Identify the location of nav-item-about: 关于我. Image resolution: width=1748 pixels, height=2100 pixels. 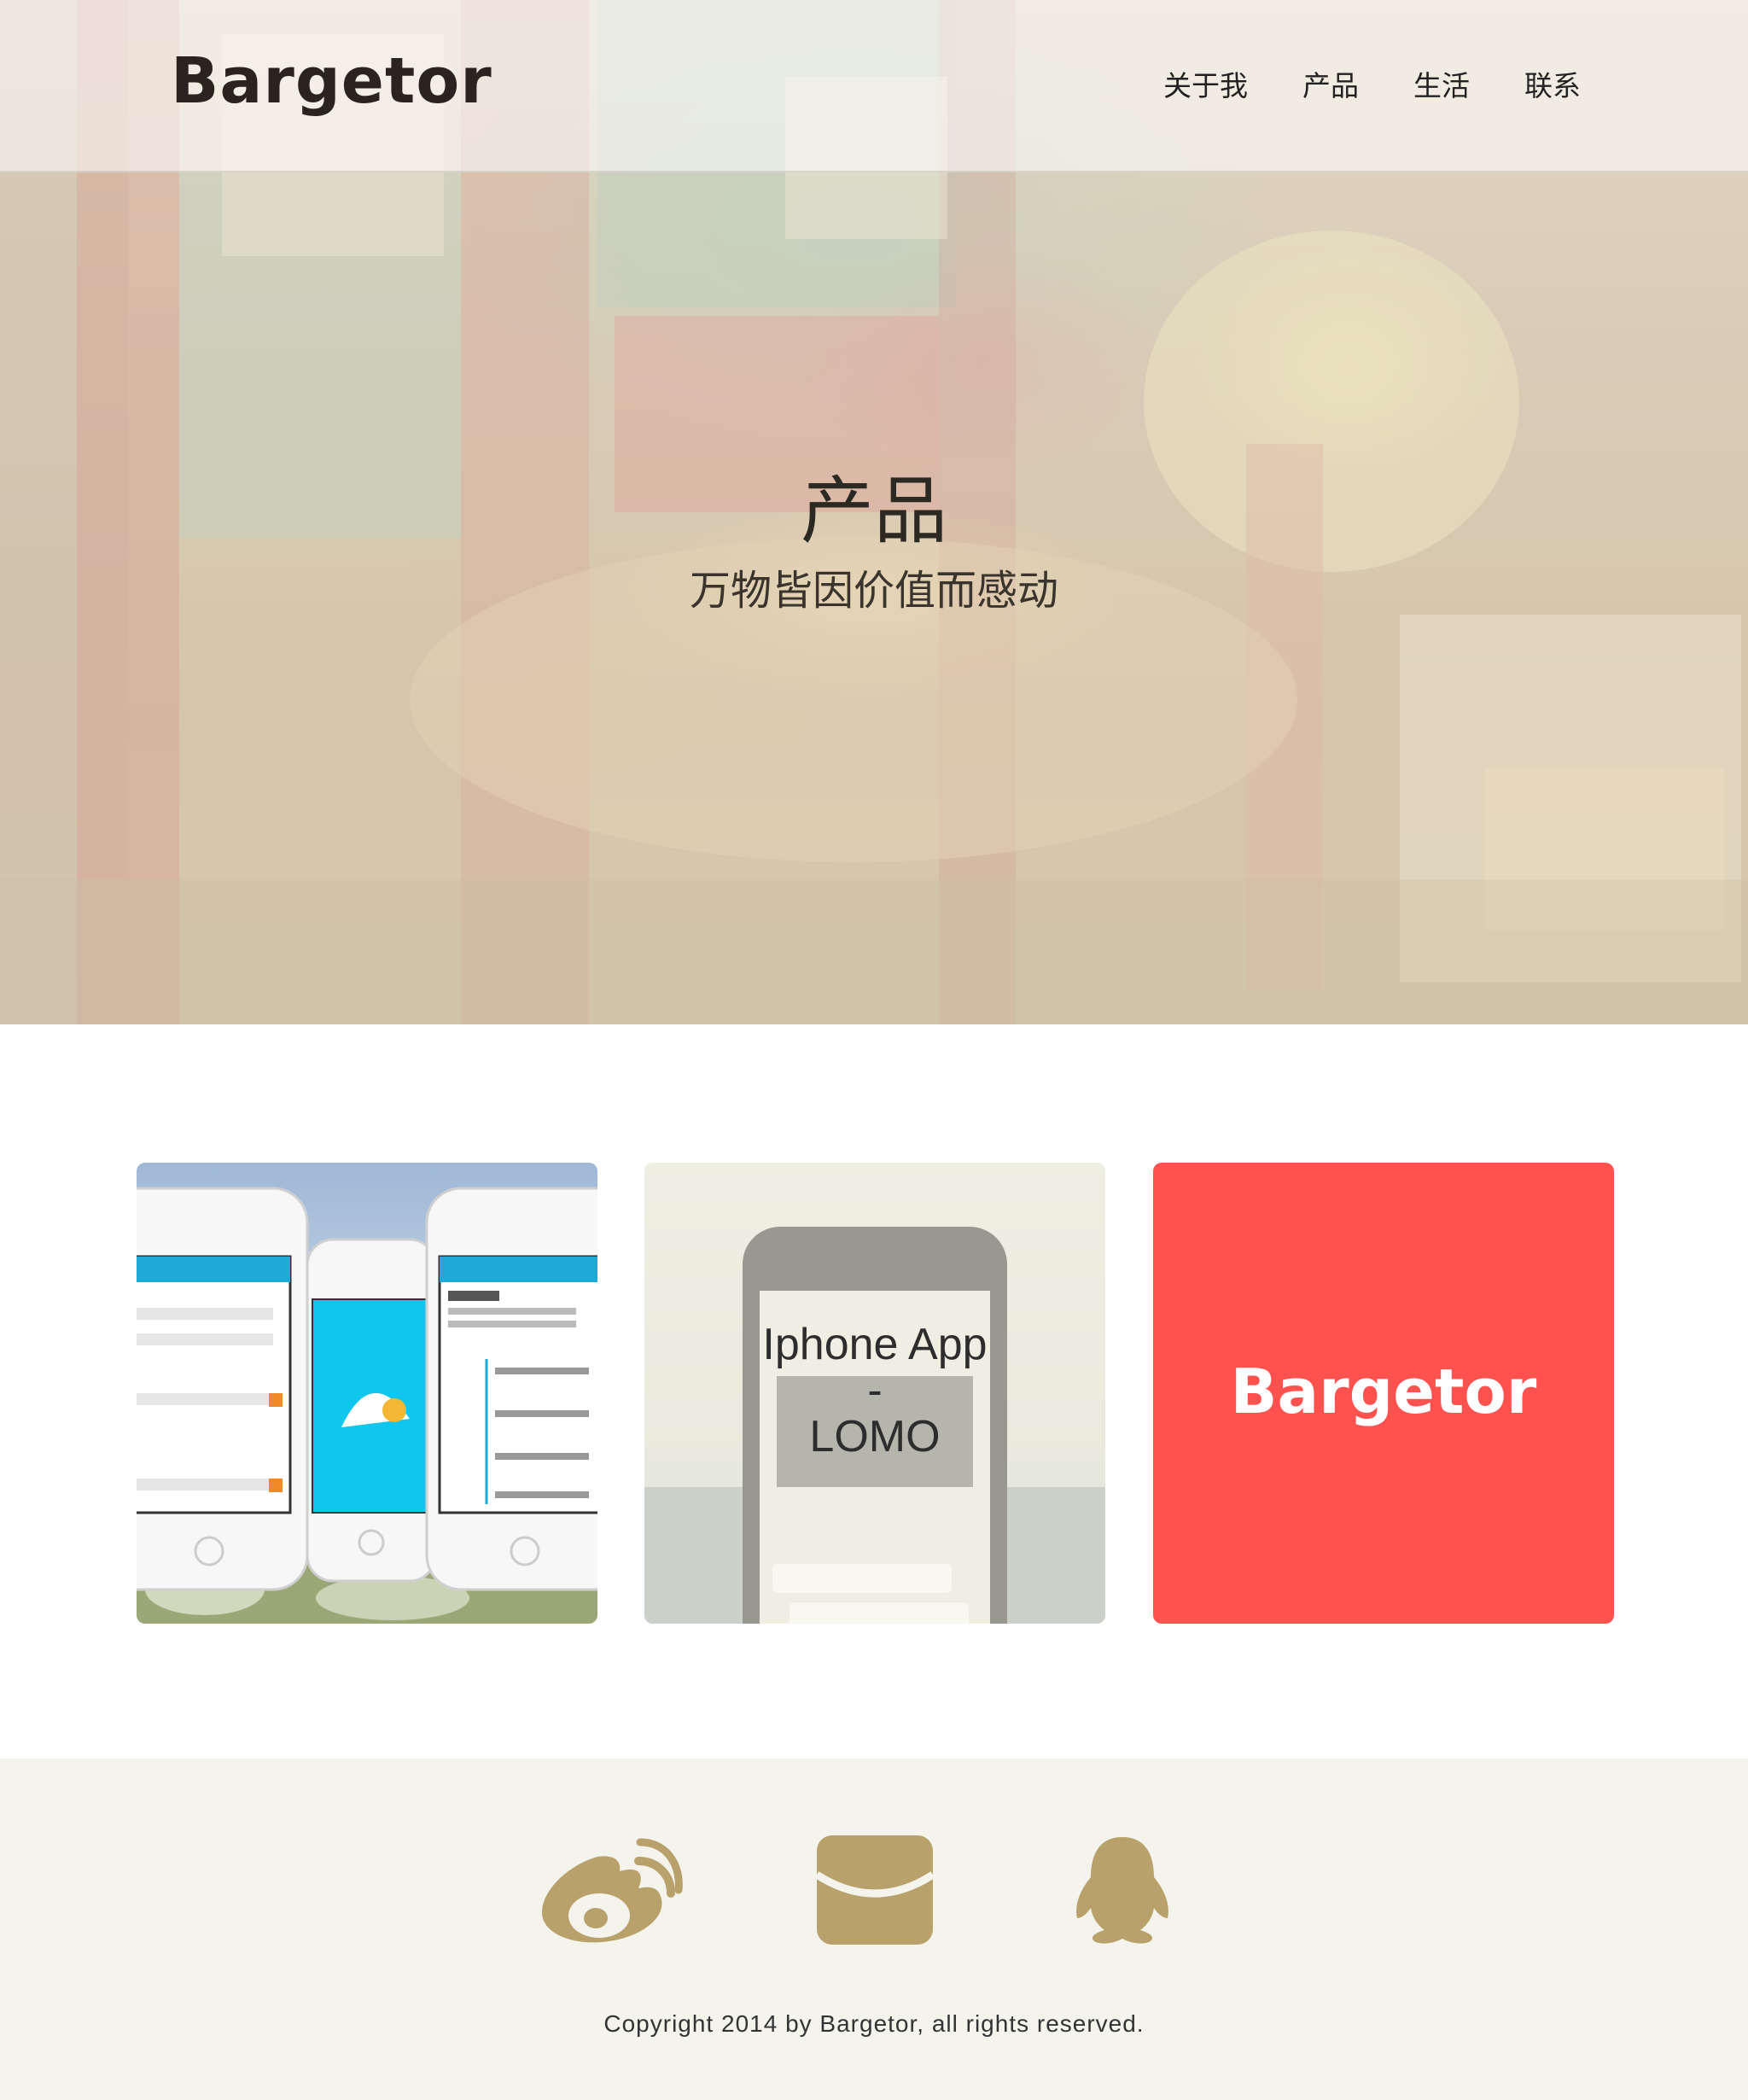
(1205, 83).